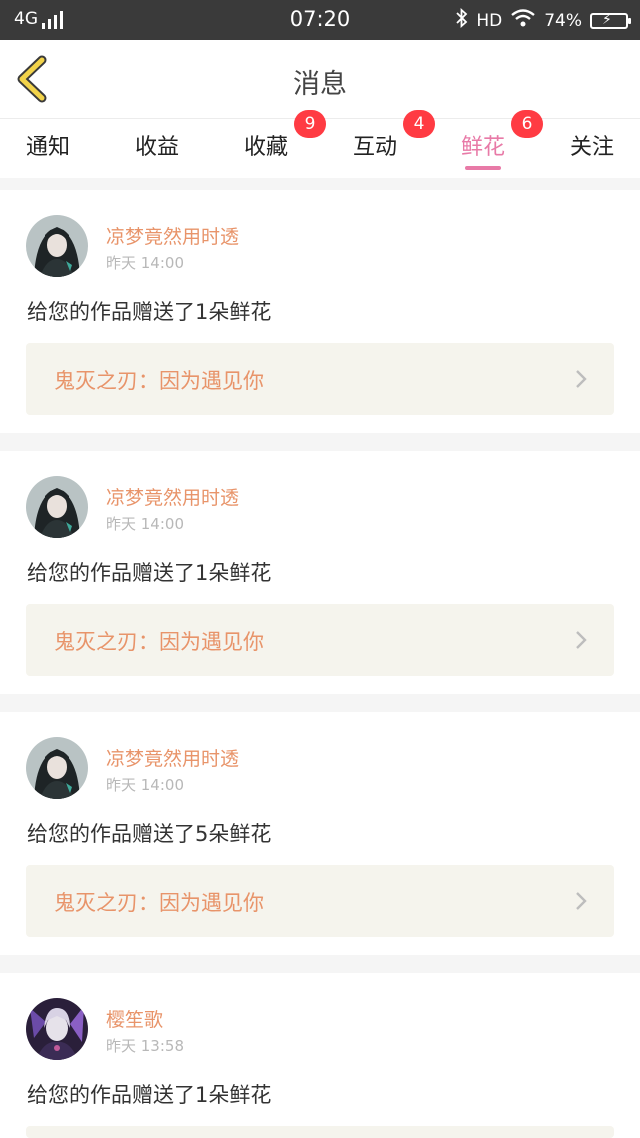 This screenshot has height=1138, width=640. Describe the element at coordinates (374, 147) in the screenshot. I see `tab-label: 互动` at that location.